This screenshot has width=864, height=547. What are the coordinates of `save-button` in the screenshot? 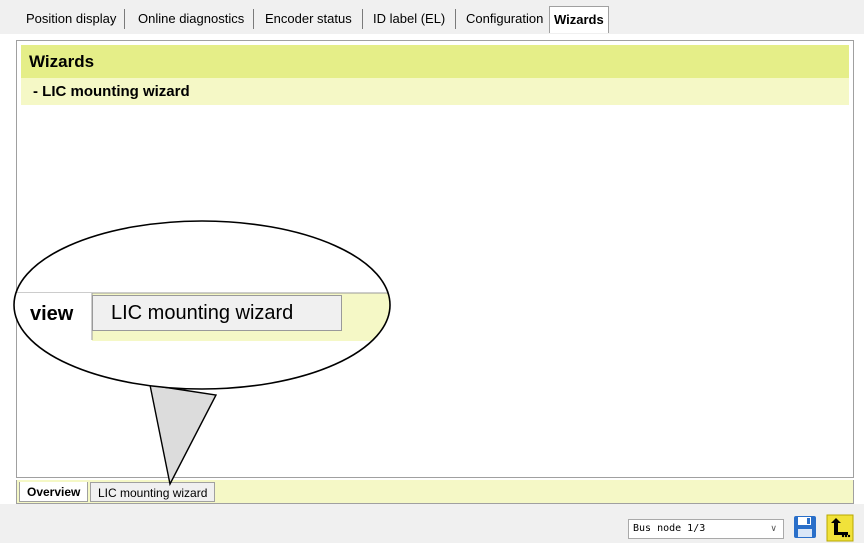 It's located at (805, 527).